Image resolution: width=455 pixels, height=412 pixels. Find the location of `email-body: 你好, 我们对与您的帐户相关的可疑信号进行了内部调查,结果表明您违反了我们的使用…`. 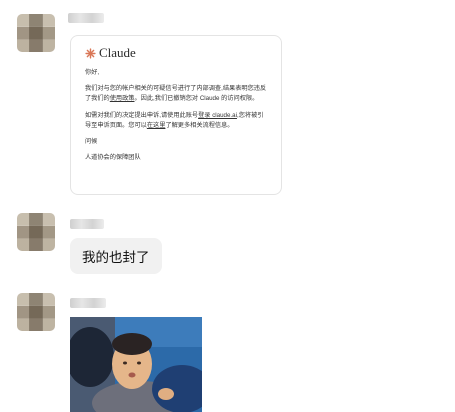

email-body: 你好, 我们对与您的帐户相关的可疑信号进行了内部调查,结果表明您违反了我们的使用… is located at coordinates (176, 115).